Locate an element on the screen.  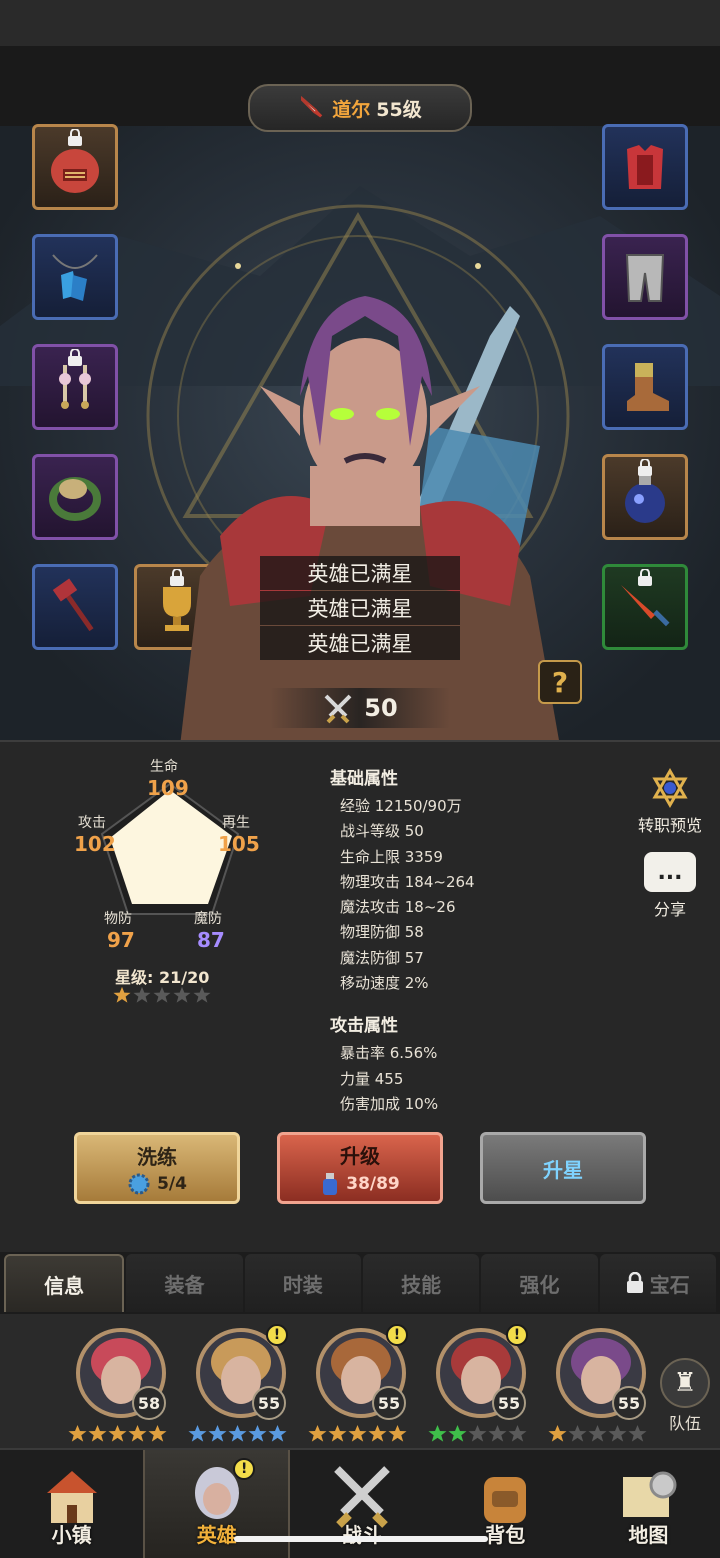
nav-map: 地图 is located at coordinates (648, 1504).